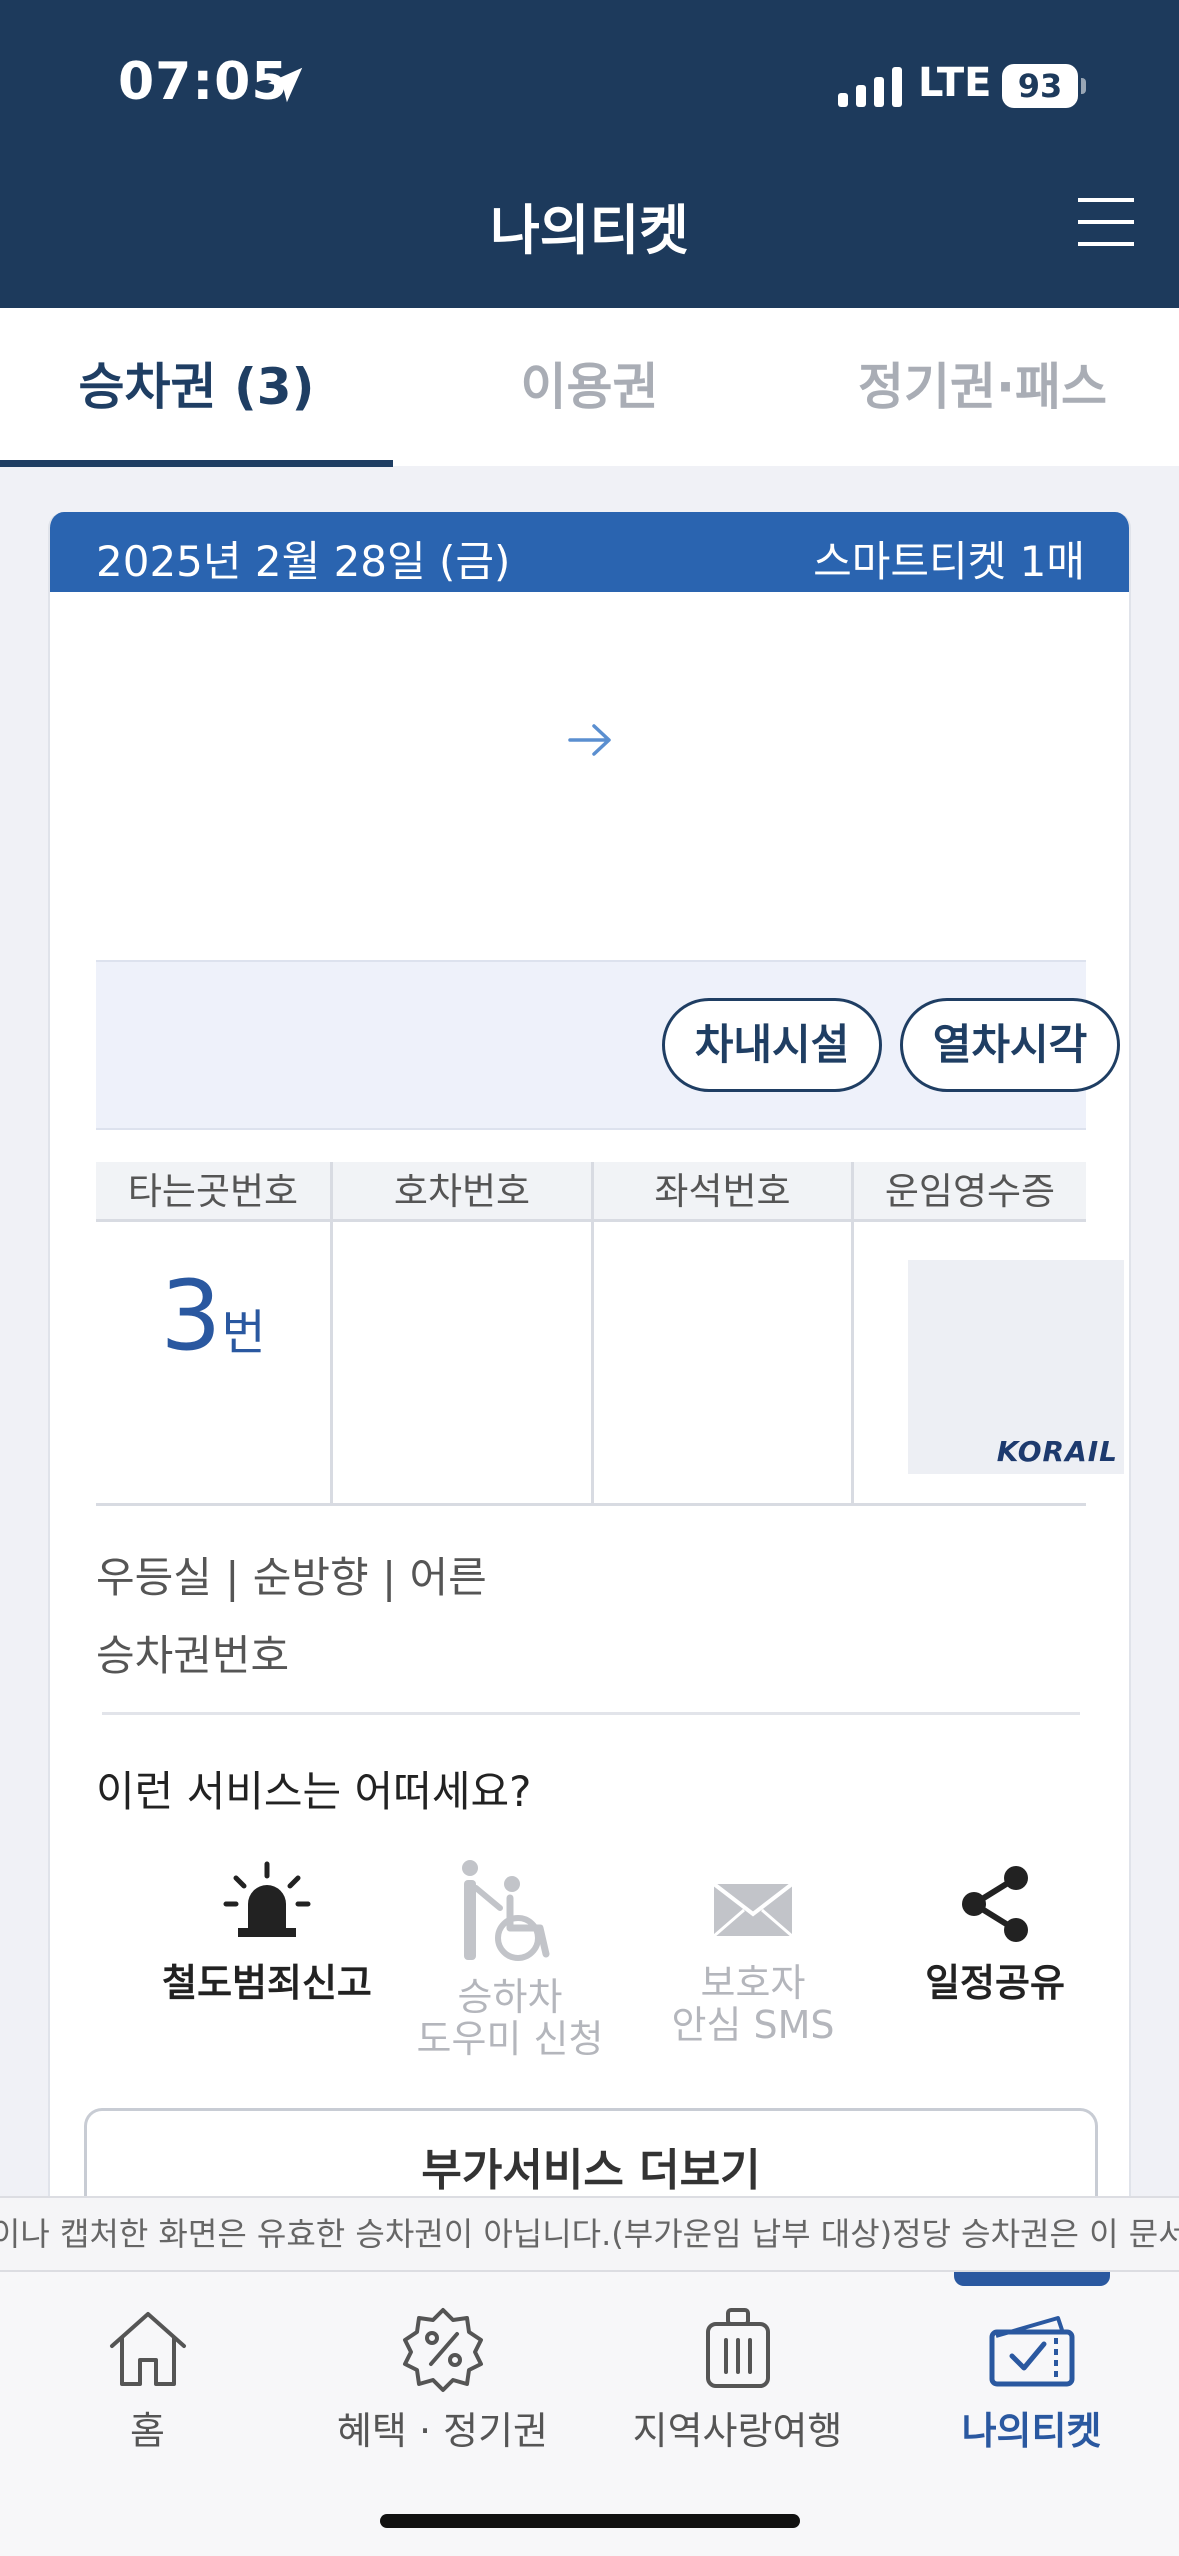 The width and height of the screenshot is (1179, 2556). I want to click on header-platform: 타는곳번호, so click(213, 1192).